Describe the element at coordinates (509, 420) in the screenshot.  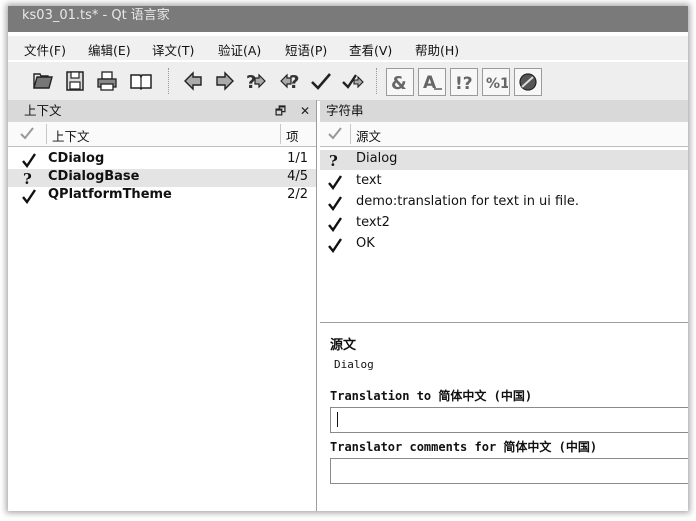
I see `translation-input` at that location.